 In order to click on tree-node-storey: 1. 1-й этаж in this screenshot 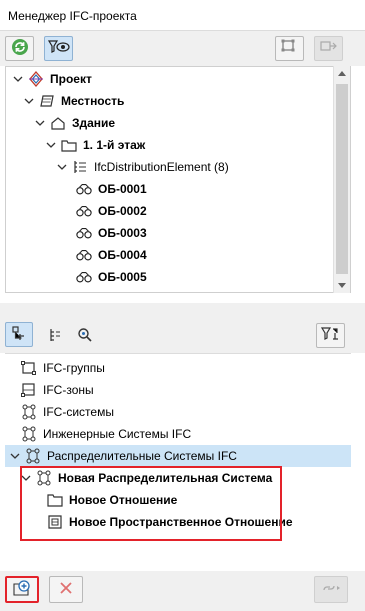, I will do `click(95, 145)`.